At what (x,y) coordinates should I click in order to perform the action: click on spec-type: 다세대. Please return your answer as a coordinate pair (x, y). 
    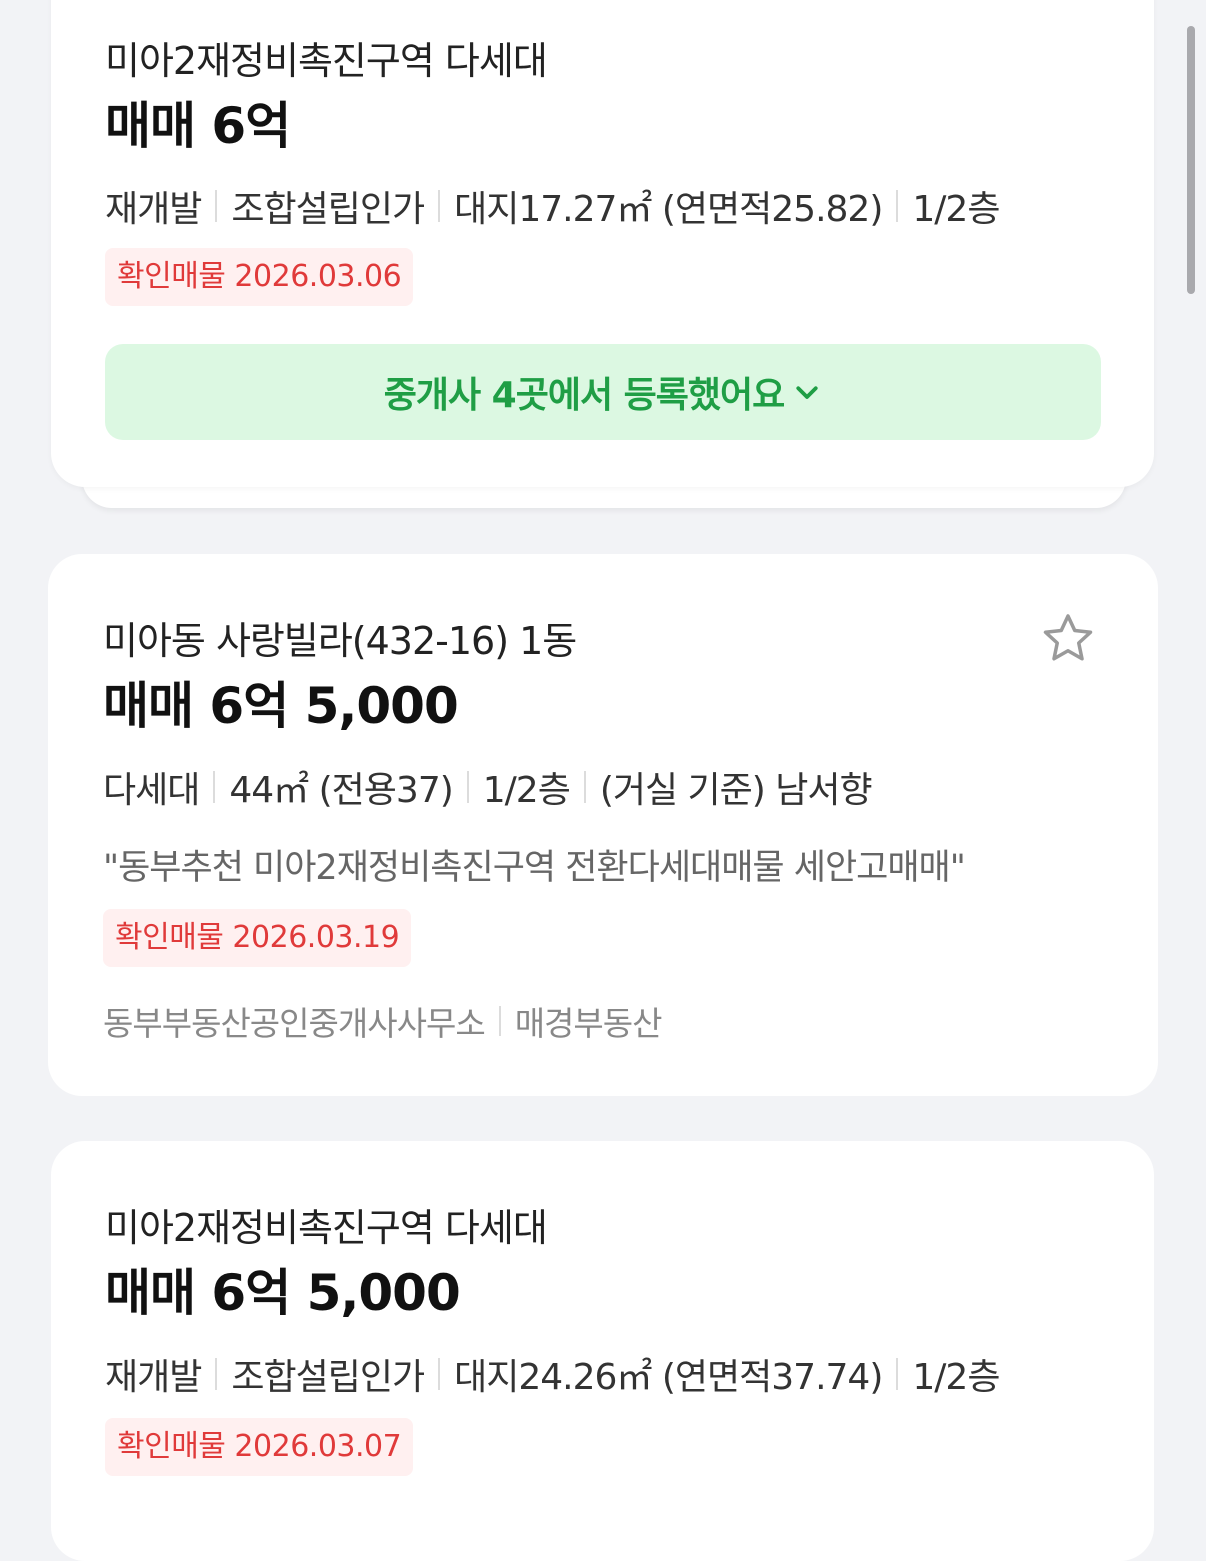
    Looking at the image, I should click on (151, 790).